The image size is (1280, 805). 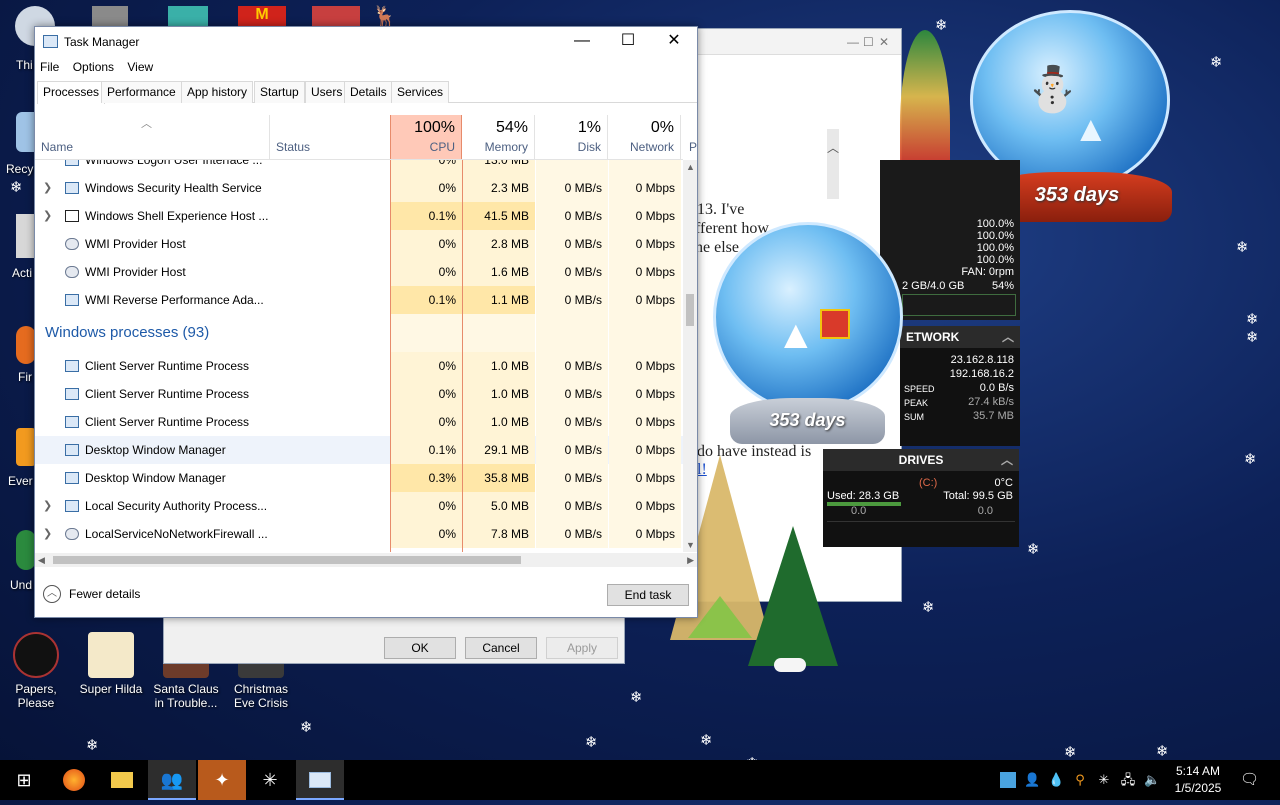 I want to click on column-label-cpu: CPU, so click(x=442, y=147).